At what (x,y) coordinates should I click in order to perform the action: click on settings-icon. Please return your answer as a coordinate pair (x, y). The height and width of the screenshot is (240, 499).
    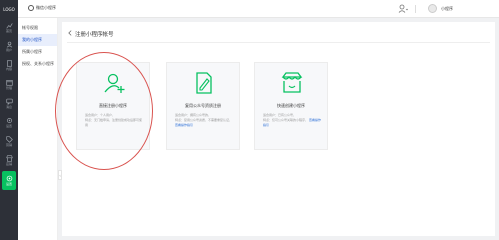
    Looking at the image, I should click on (9, 178).